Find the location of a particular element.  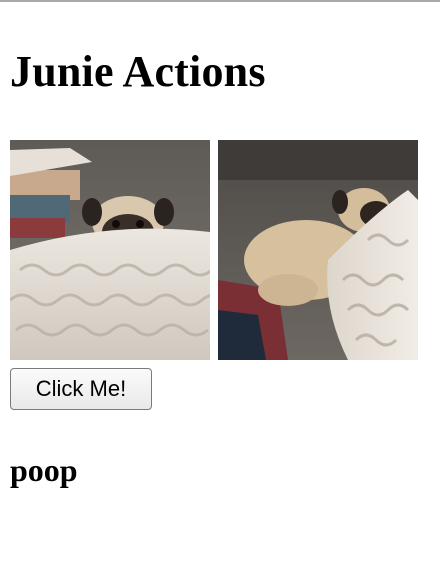

page-title: Junie Actions is located at coordinates (138, 71).